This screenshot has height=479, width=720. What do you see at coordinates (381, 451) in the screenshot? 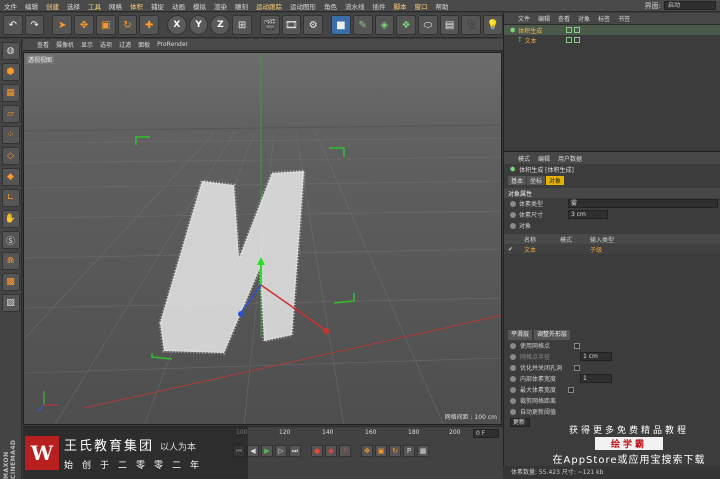
I see `scale-key-icon: ▣` at bounding box center [381, 451].